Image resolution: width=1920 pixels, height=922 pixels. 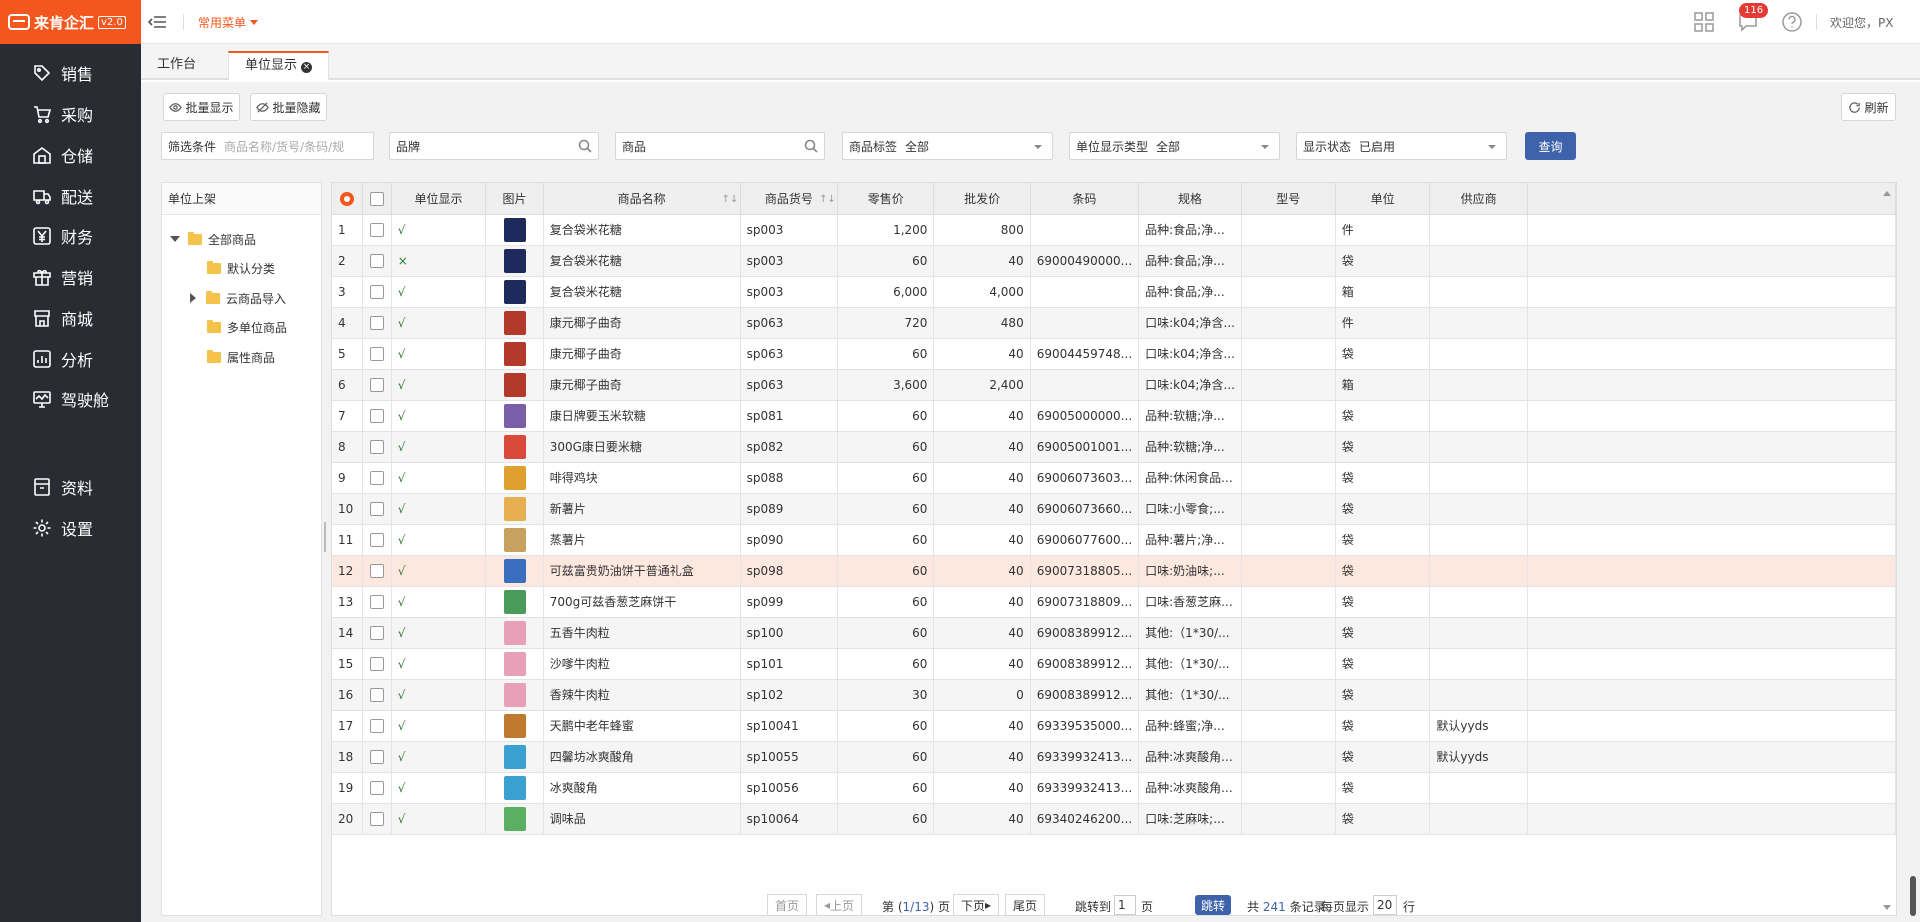 What do you see at coordinates (201, 107) in the screenshot?
I see `batch-show-button: 批量显示` at bounding box center [201, 107].